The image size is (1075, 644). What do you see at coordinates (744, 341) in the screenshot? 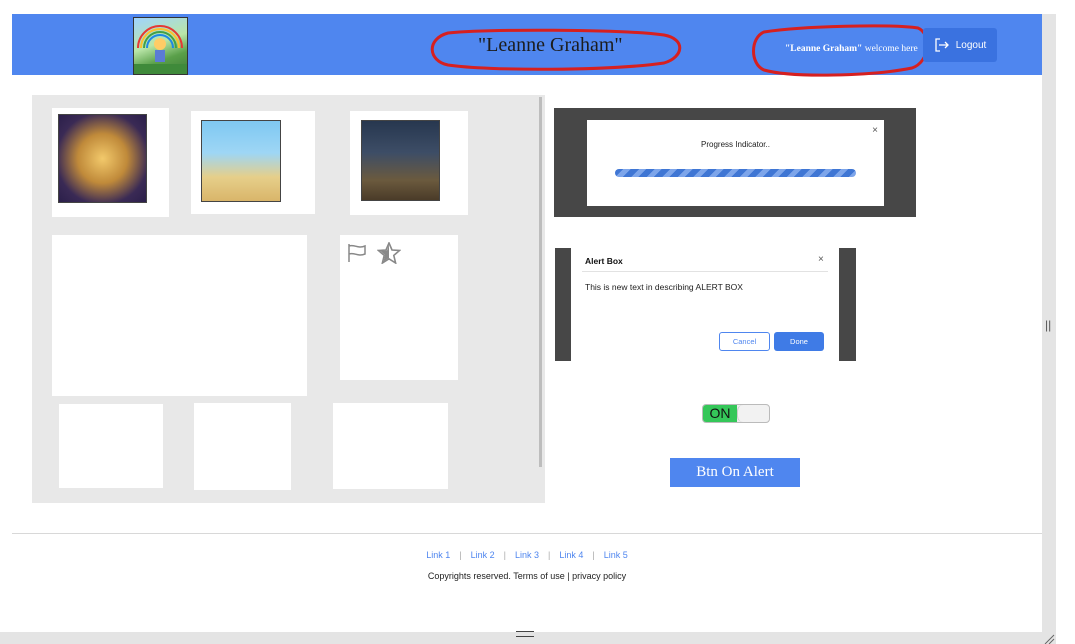
I see `cancel-button: Cancel` at bounding box center [744, 341].